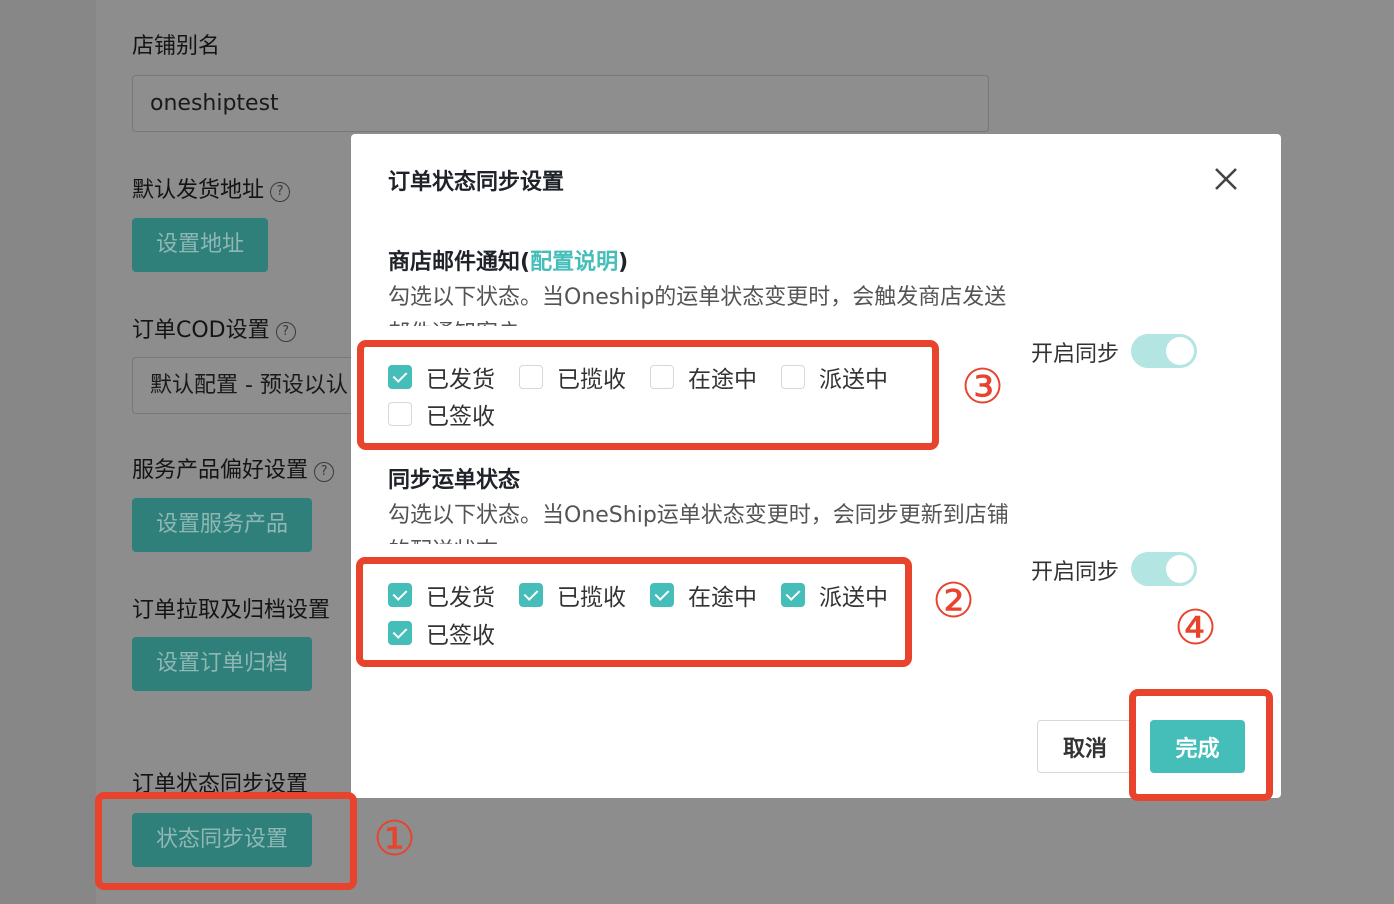  What do you see at coordinates (1226, 179) in the screenshot?
I see `close-icon` at bounding box center [1226, 179].